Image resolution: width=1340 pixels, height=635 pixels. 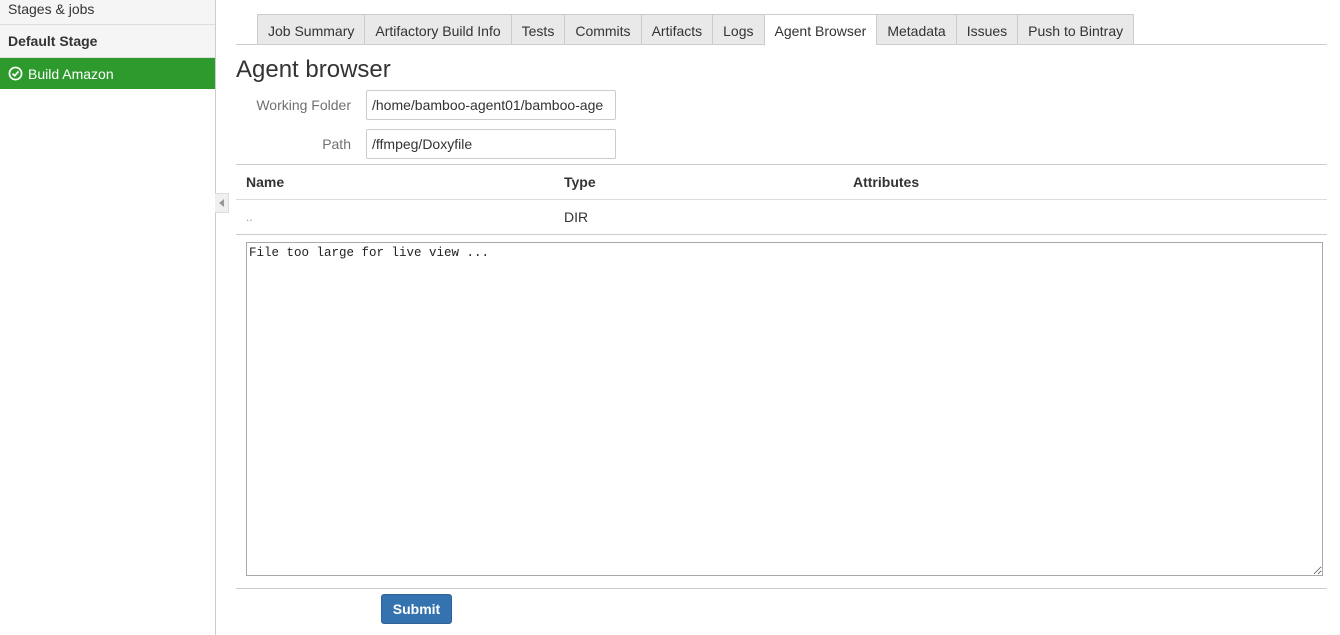 What do you see at coordinates (107, 12) in the screenshot?
I see `sidebar-title: Stages & jobs` at bounding box center [107, 12].